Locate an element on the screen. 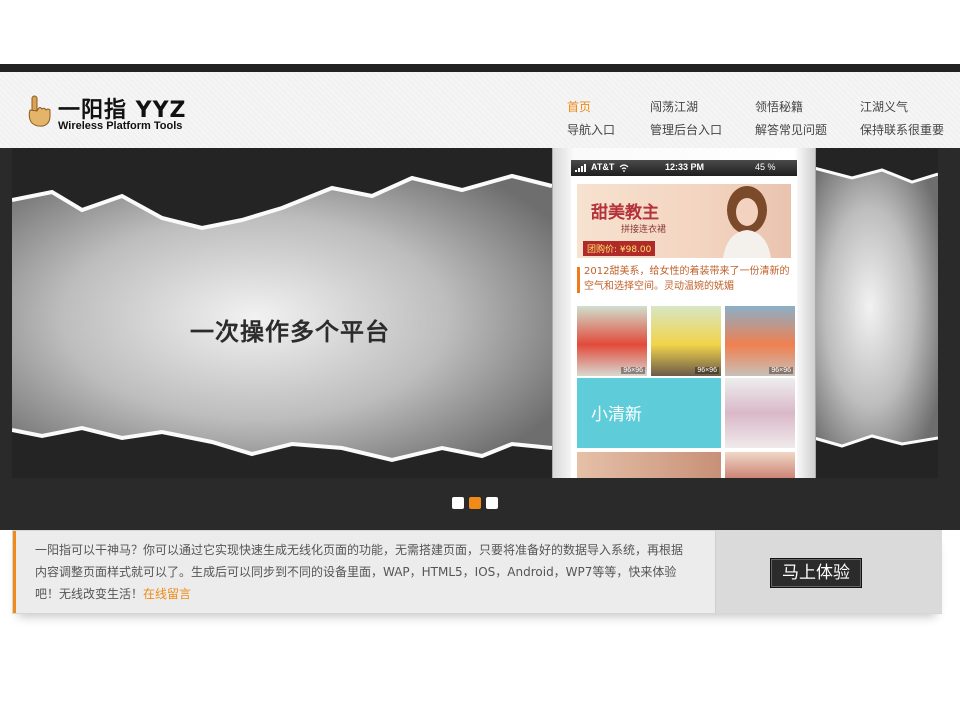 The image size is (960, 720). message-link: 在线留言 is located at coordinates (167, 594).